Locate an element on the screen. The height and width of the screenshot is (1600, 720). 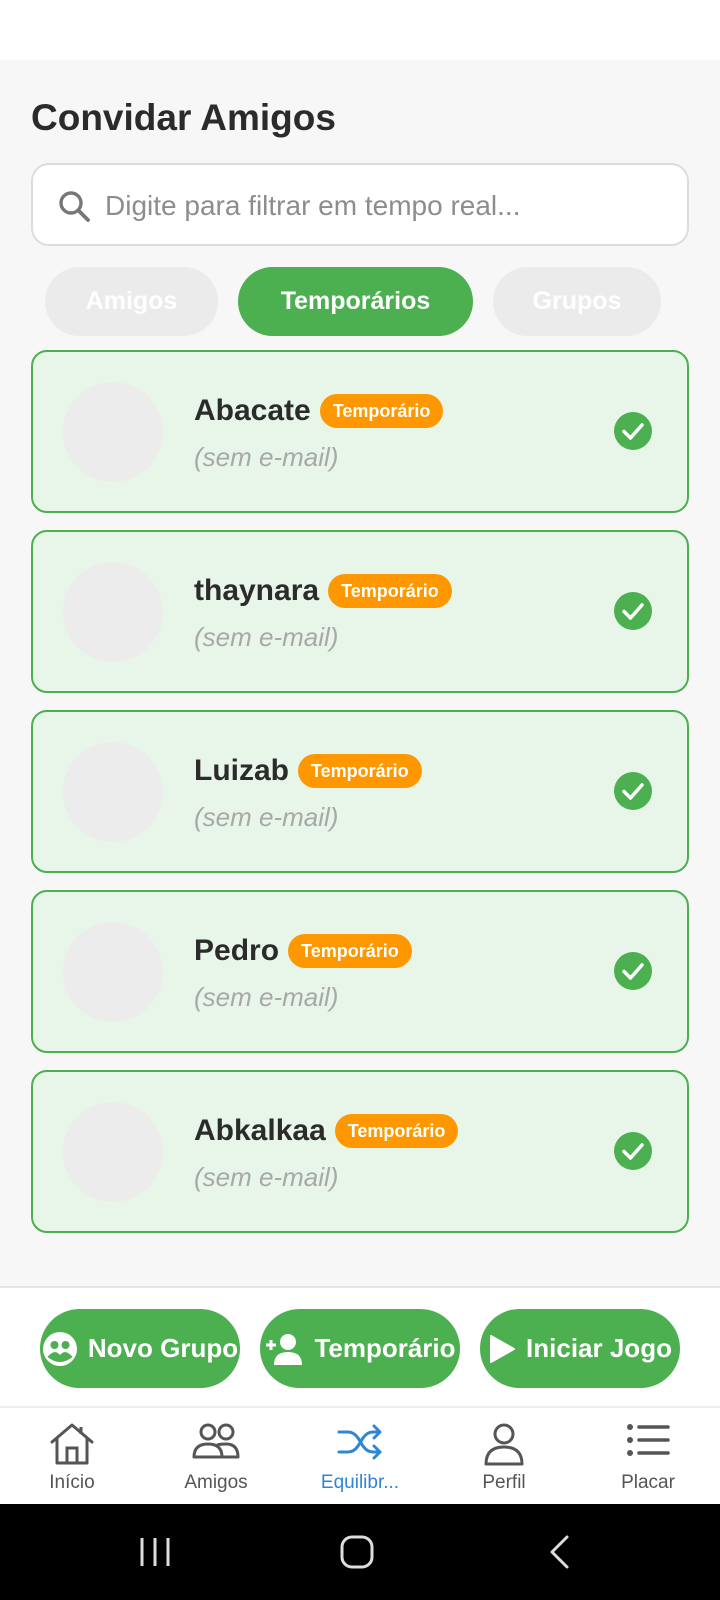
contact-name: thaynara is located at coordinates (257, 590).